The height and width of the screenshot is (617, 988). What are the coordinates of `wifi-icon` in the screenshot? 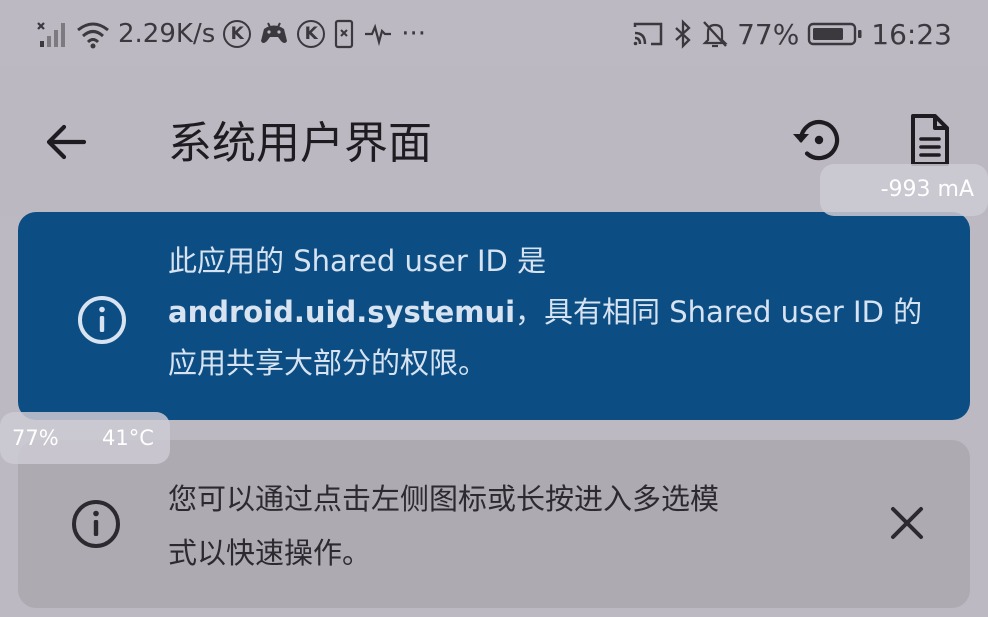 It's located at (93, 34).